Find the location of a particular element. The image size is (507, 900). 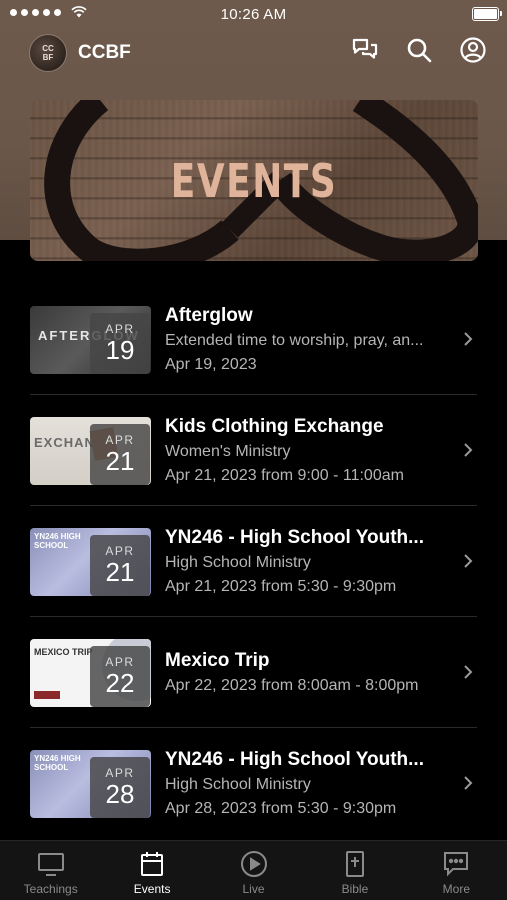

app-header: CC BF CCBF is located at coordinates (253, 53).